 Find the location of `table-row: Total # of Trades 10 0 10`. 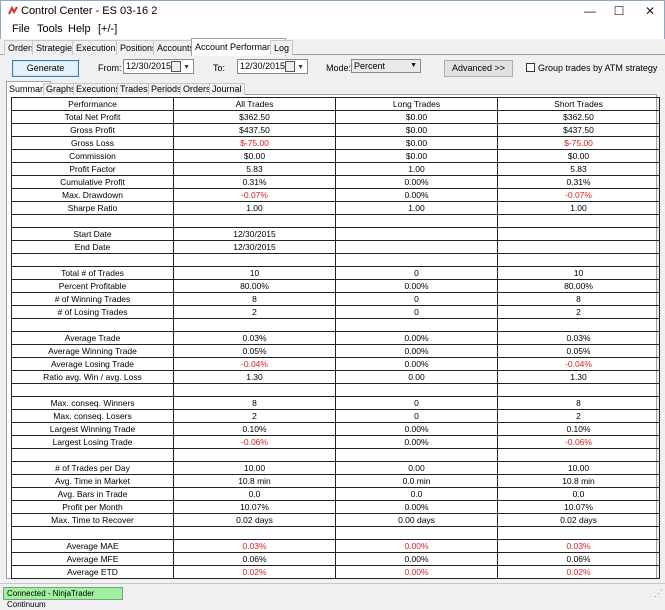

table-row: Total # of Trades 10 0 10 is located at coordinates (335, 273).